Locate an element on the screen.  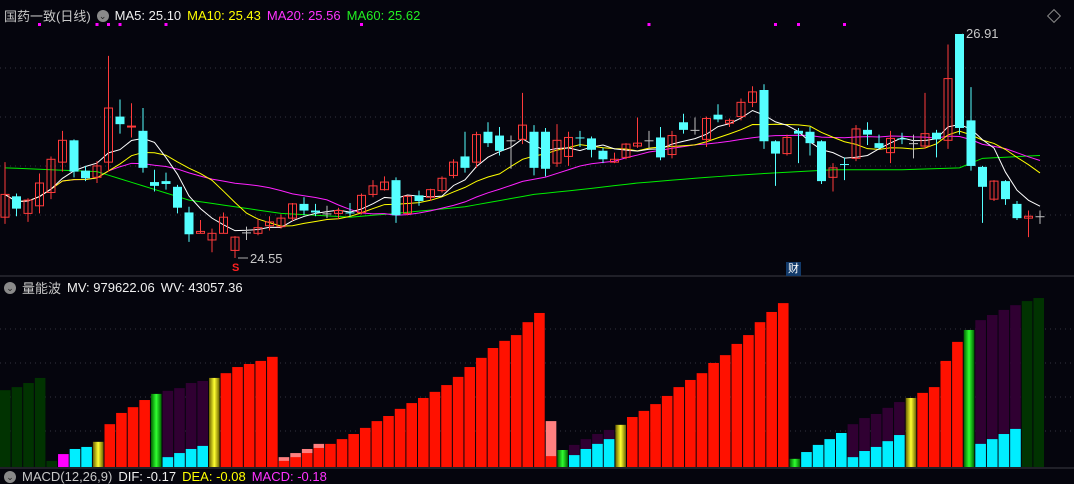
finance-badge: 财 is located at coordinates (793, 269).